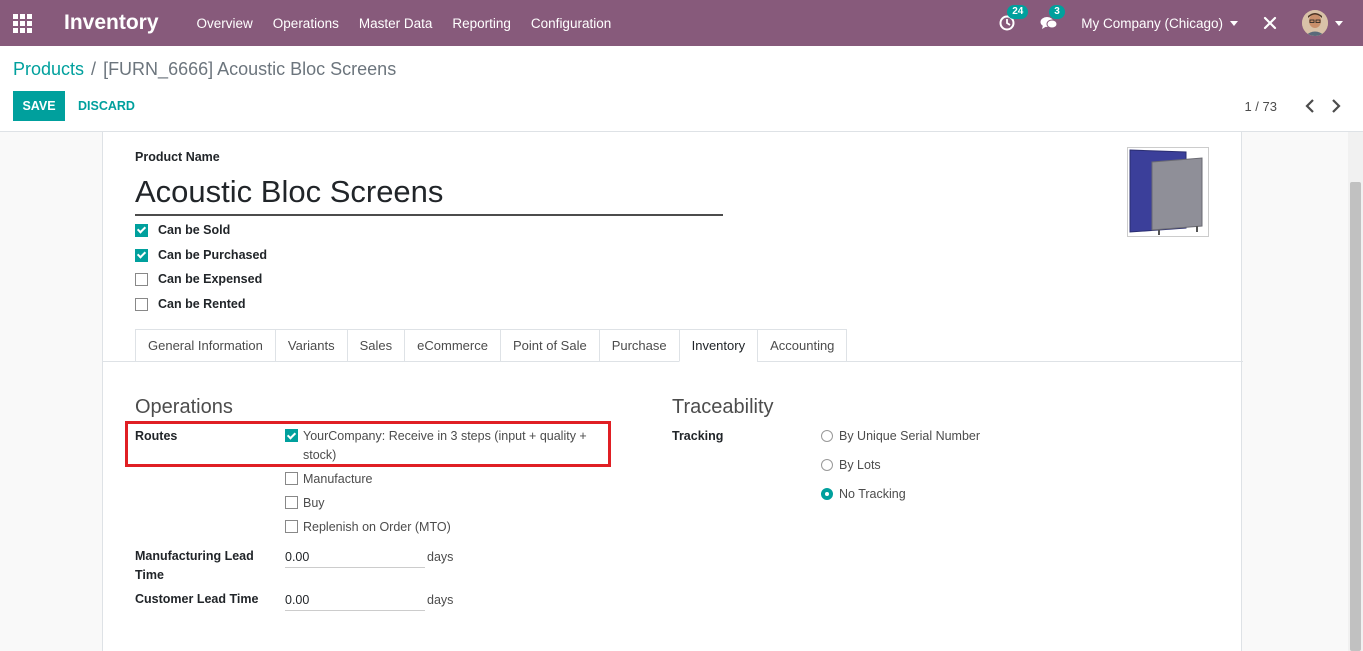  I want to click on can-be-purchased-row: Can be Purchased, so click(201, 255).